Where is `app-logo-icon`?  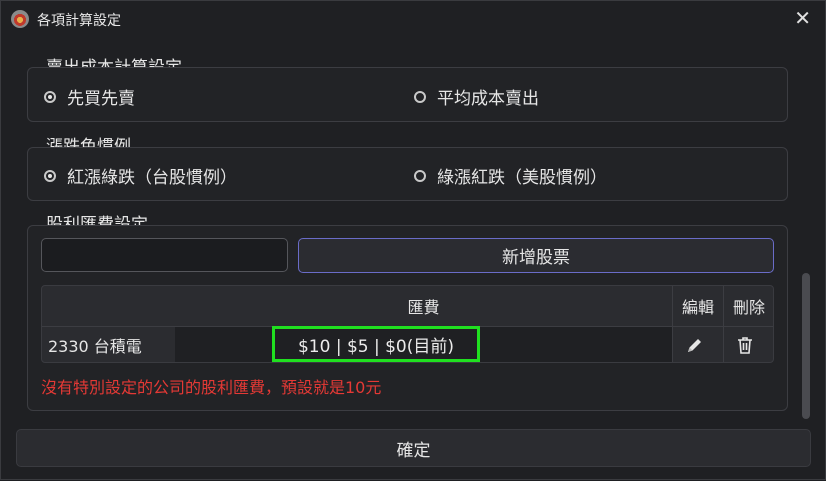
app-logo-icon is located at coordinates (20, 19).